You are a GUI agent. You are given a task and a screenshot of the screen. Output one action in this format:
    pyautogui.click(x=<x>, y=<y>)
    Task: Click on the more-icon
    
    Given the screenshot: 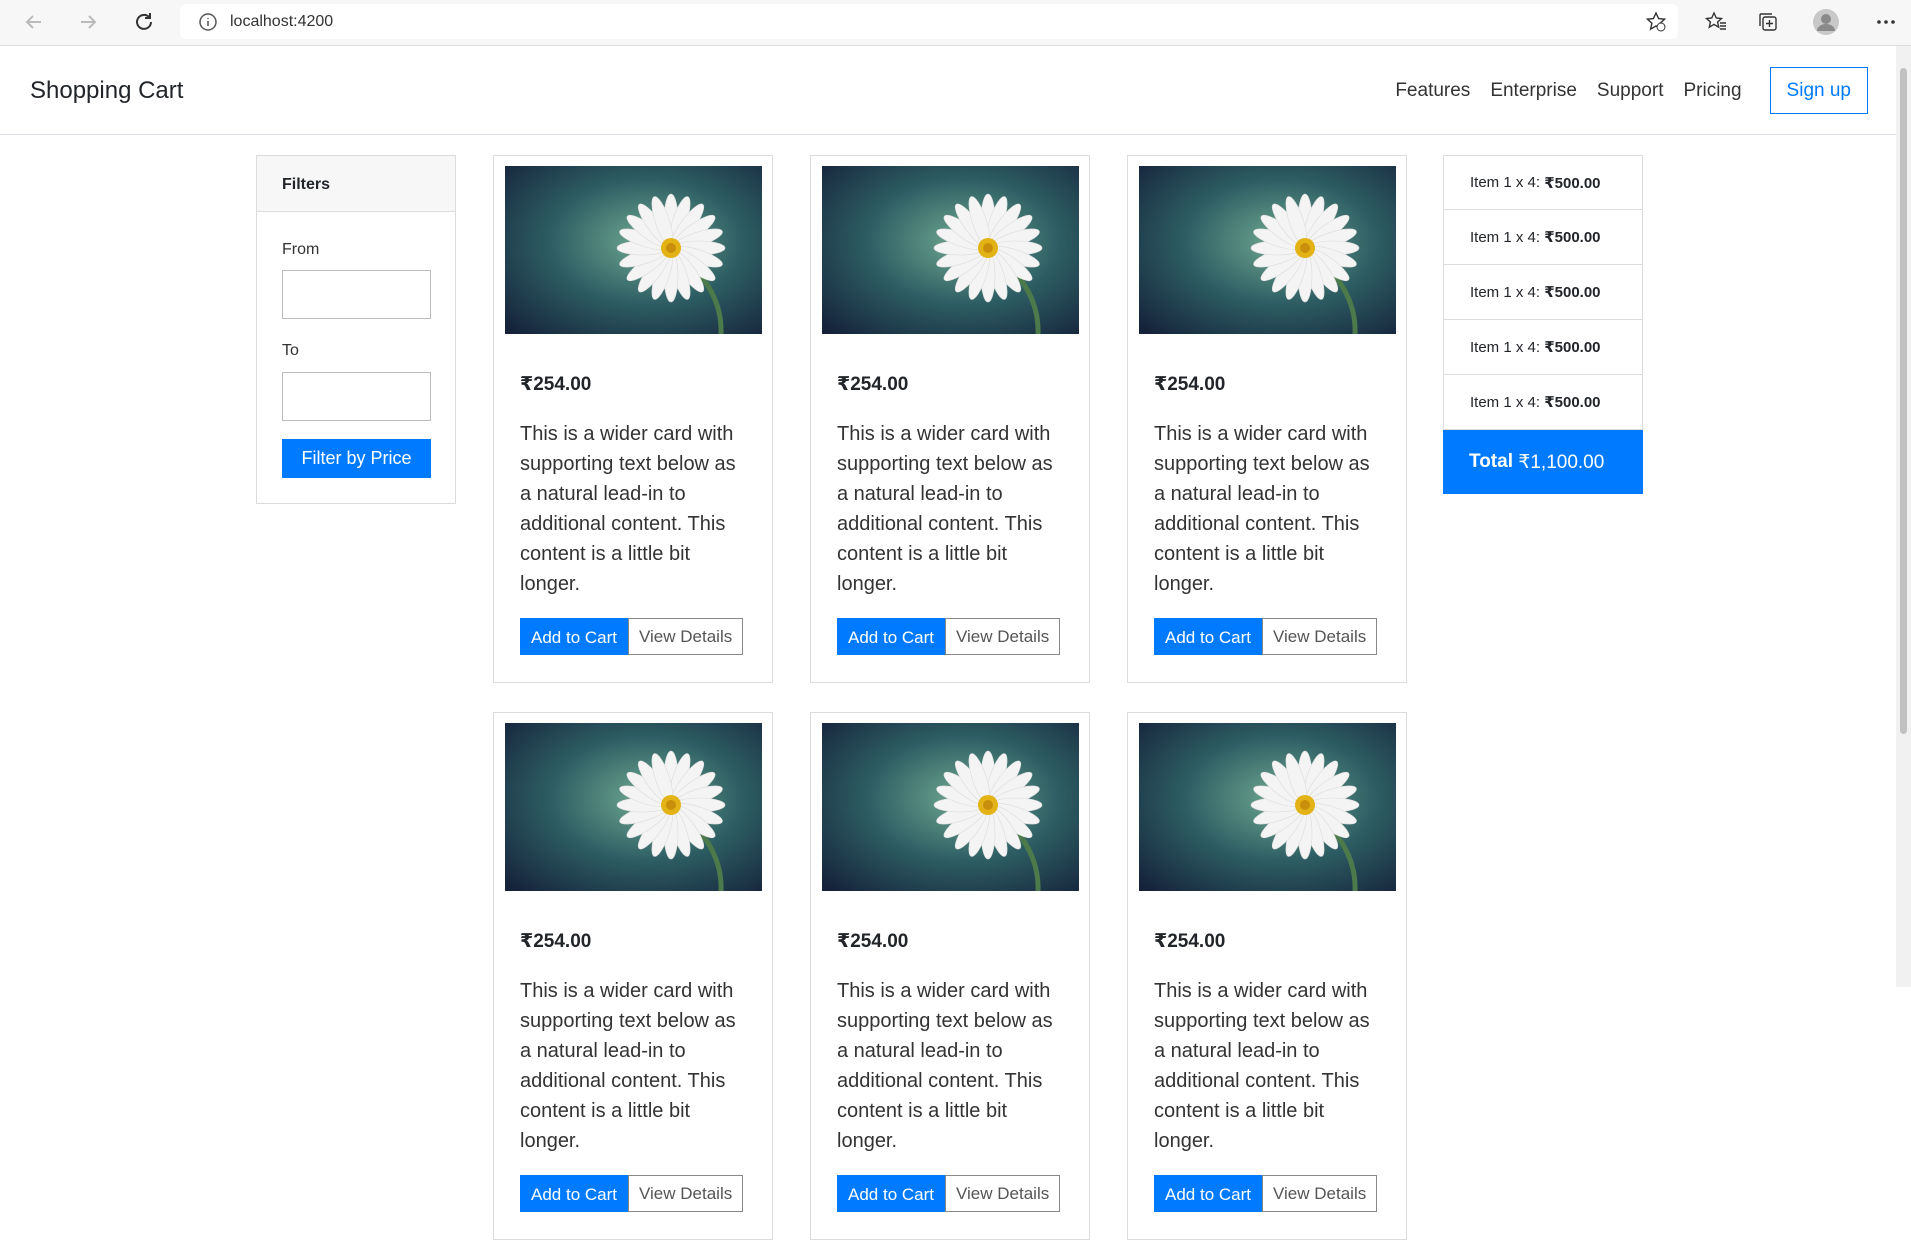 What is the action you would take?
    pyautogui.click(x=1886, y=22)
    